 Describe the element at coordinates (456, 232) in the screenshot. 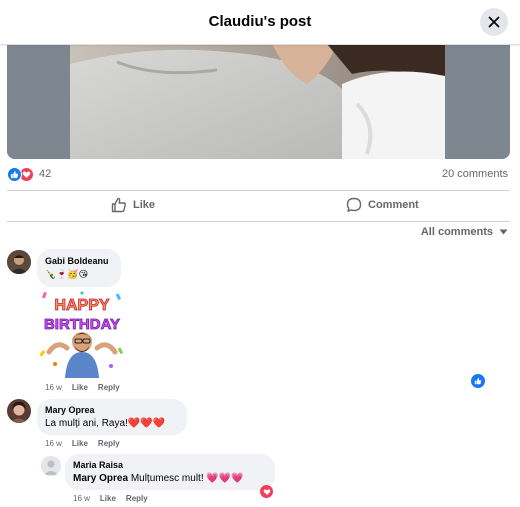

I see `comment-filter-label: All comments` at that location.